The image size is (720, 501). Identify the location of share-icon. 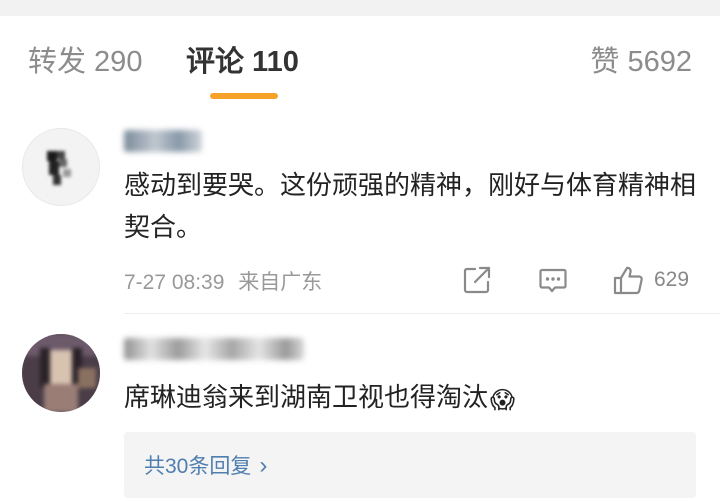
(477, 280).